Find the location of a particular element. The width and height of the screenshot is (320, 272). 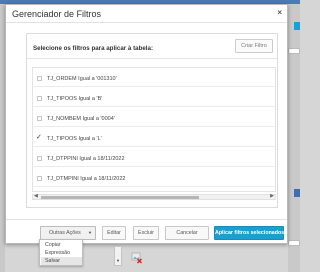

filter-row: TJ_NOMBEM Igual a '0004' is located at coordinates (154, 119).